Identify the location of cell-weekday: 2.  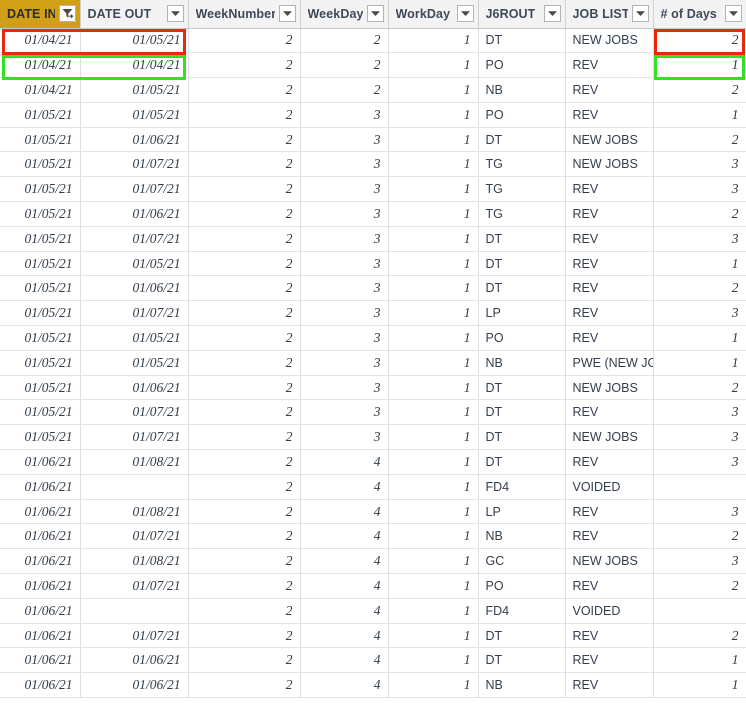
(344, 65).